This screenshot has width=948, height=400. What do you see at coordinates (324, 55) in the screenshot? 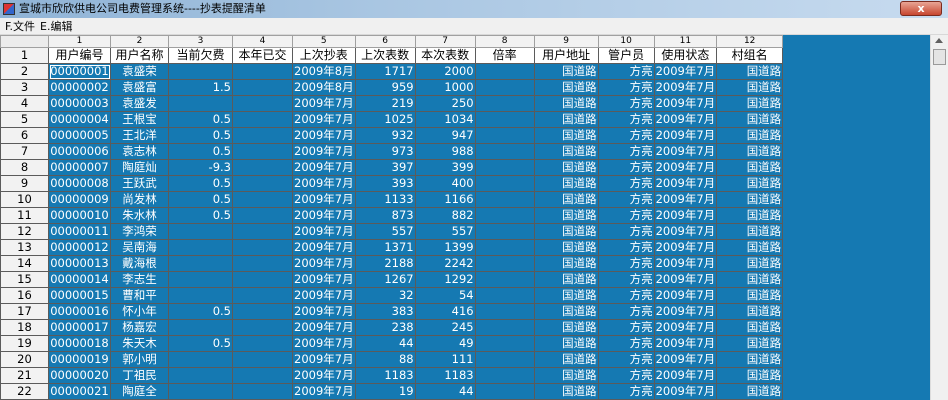
I see `column-header: 上次抄表` at bounding box center [324, 55].